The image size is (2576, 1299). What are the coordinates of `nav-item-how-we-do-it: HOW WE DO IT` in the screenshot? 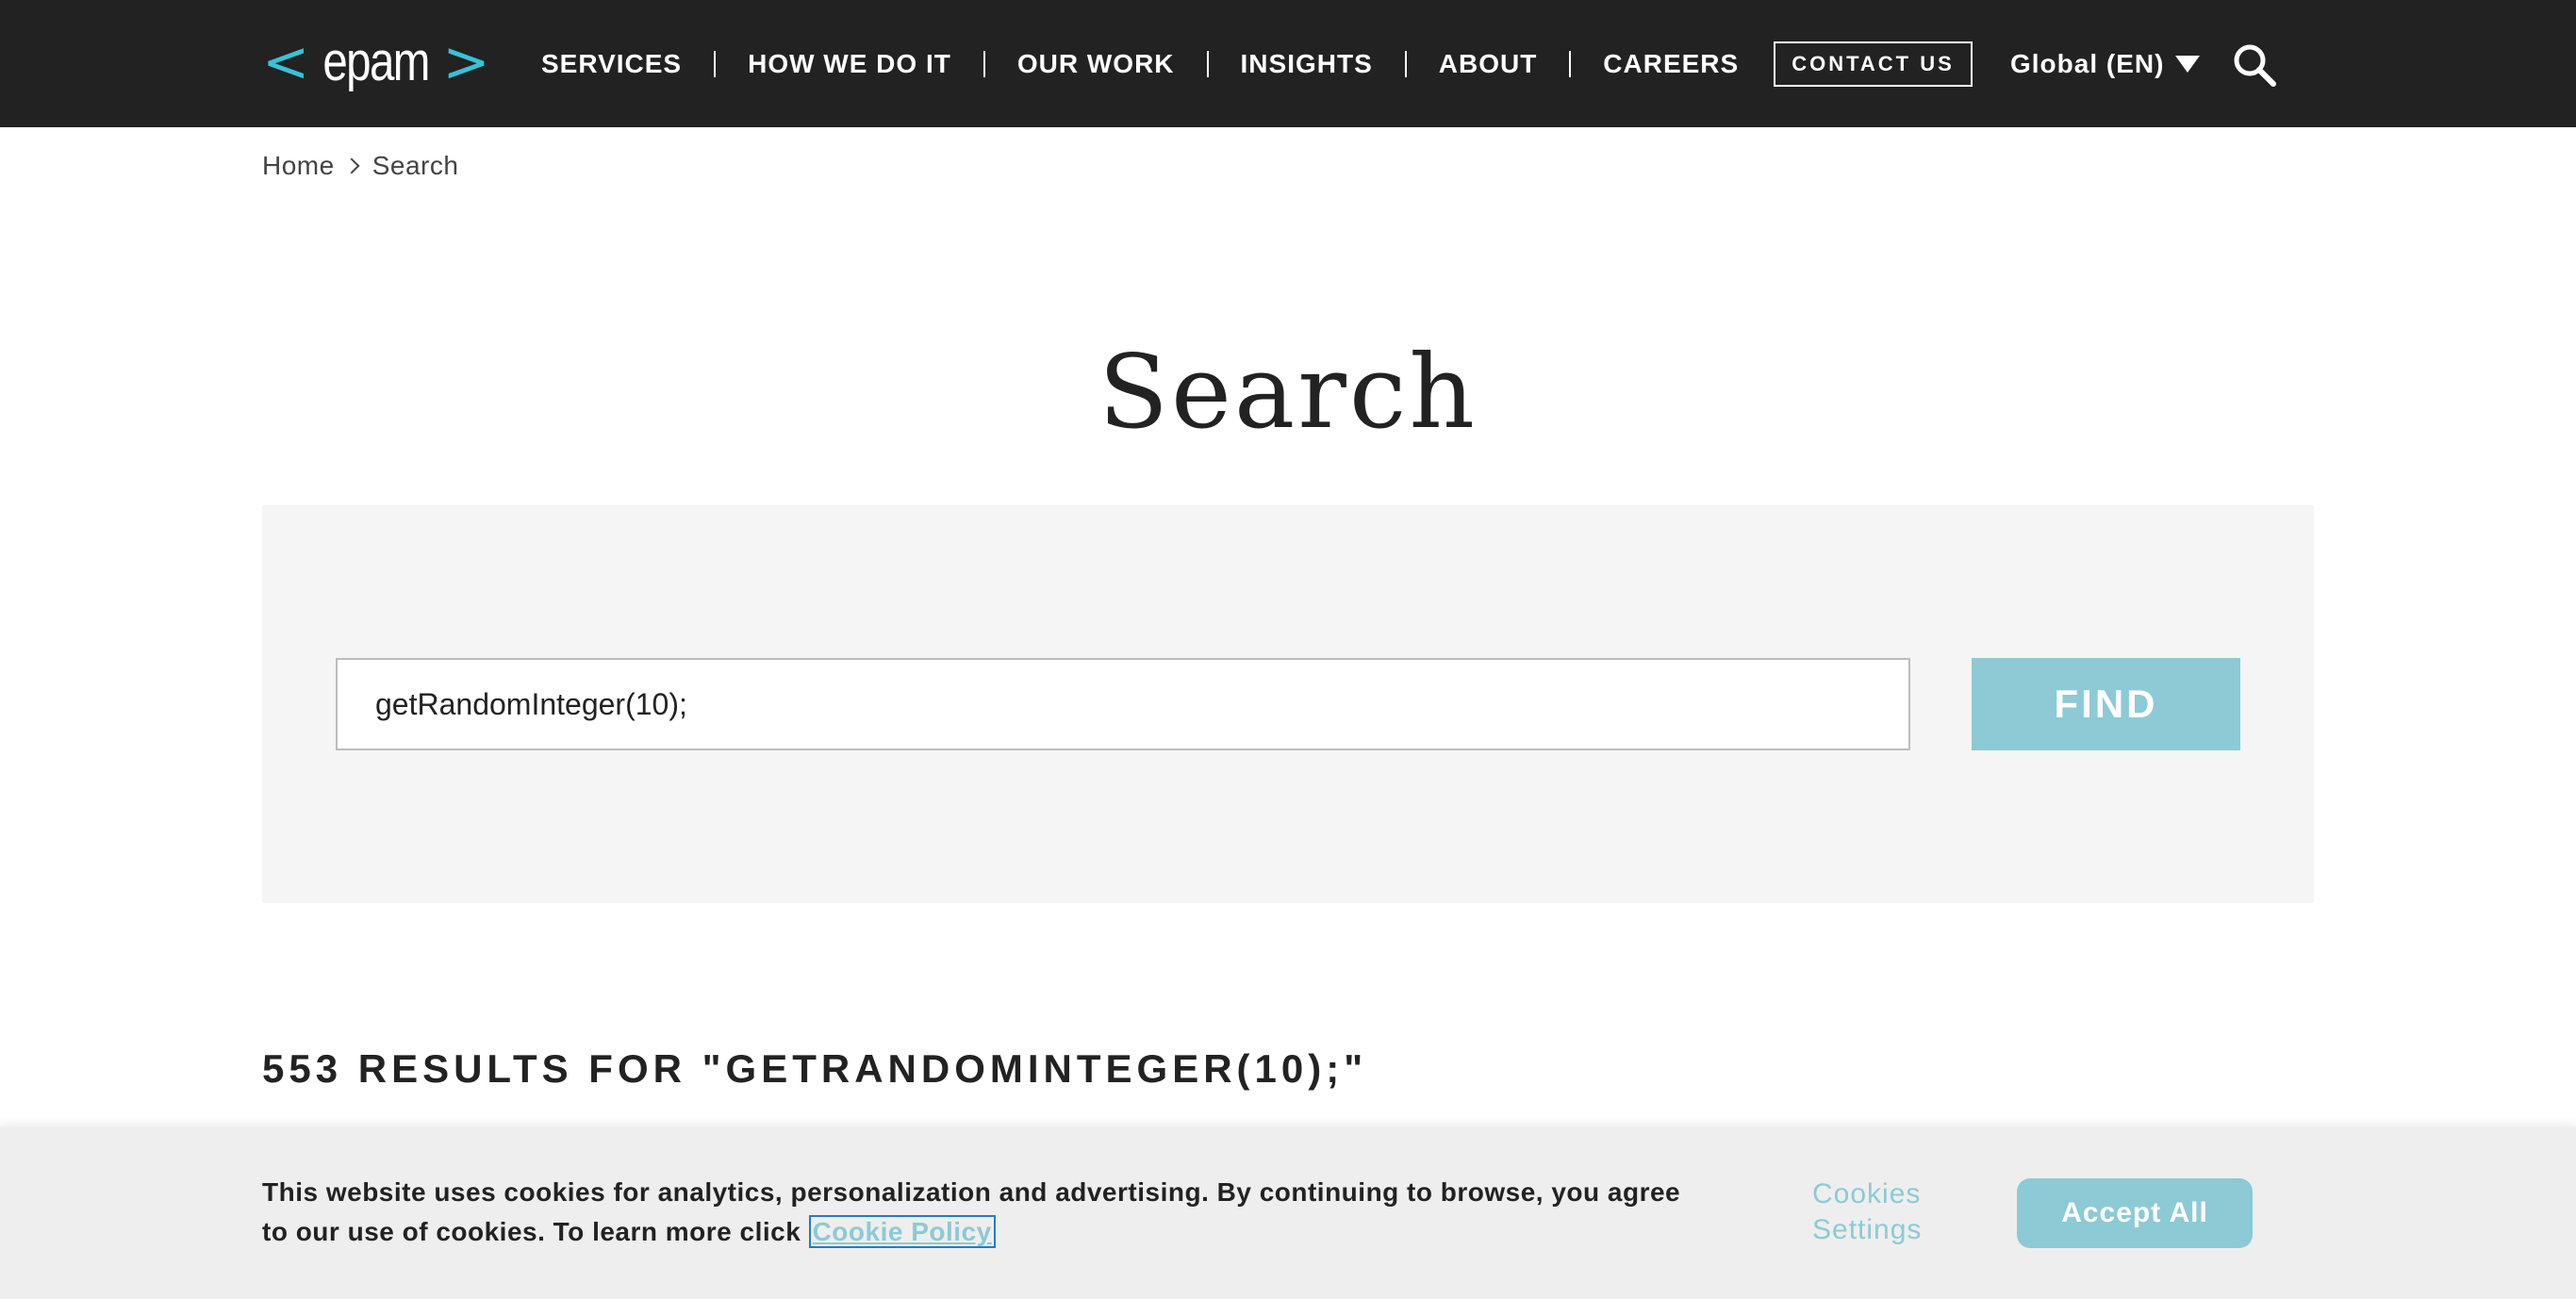 It's located at (849, 64).